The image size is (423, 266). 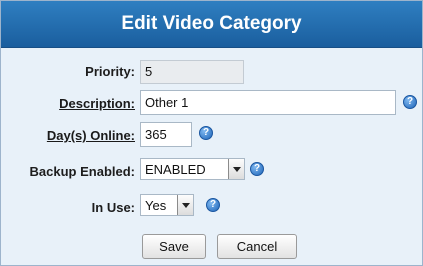 I want to click on cancel-button: Cancel, so click(x=257, y=246).